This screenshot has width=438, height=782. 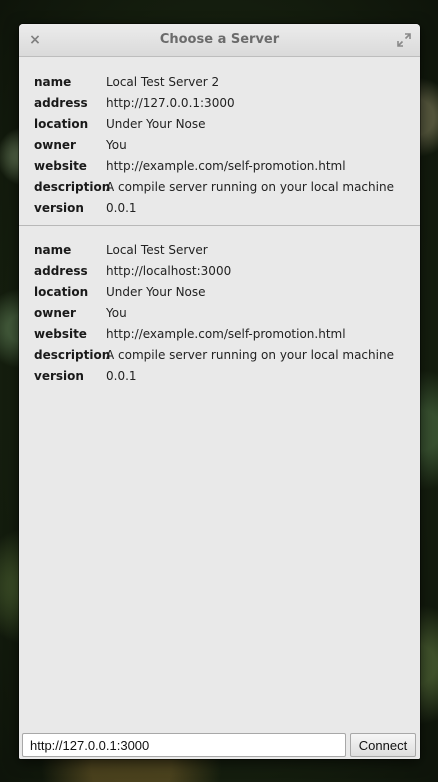 I want to click on server-address-row: address http://127.0.0.1:3000, so click(x=227, y=103).